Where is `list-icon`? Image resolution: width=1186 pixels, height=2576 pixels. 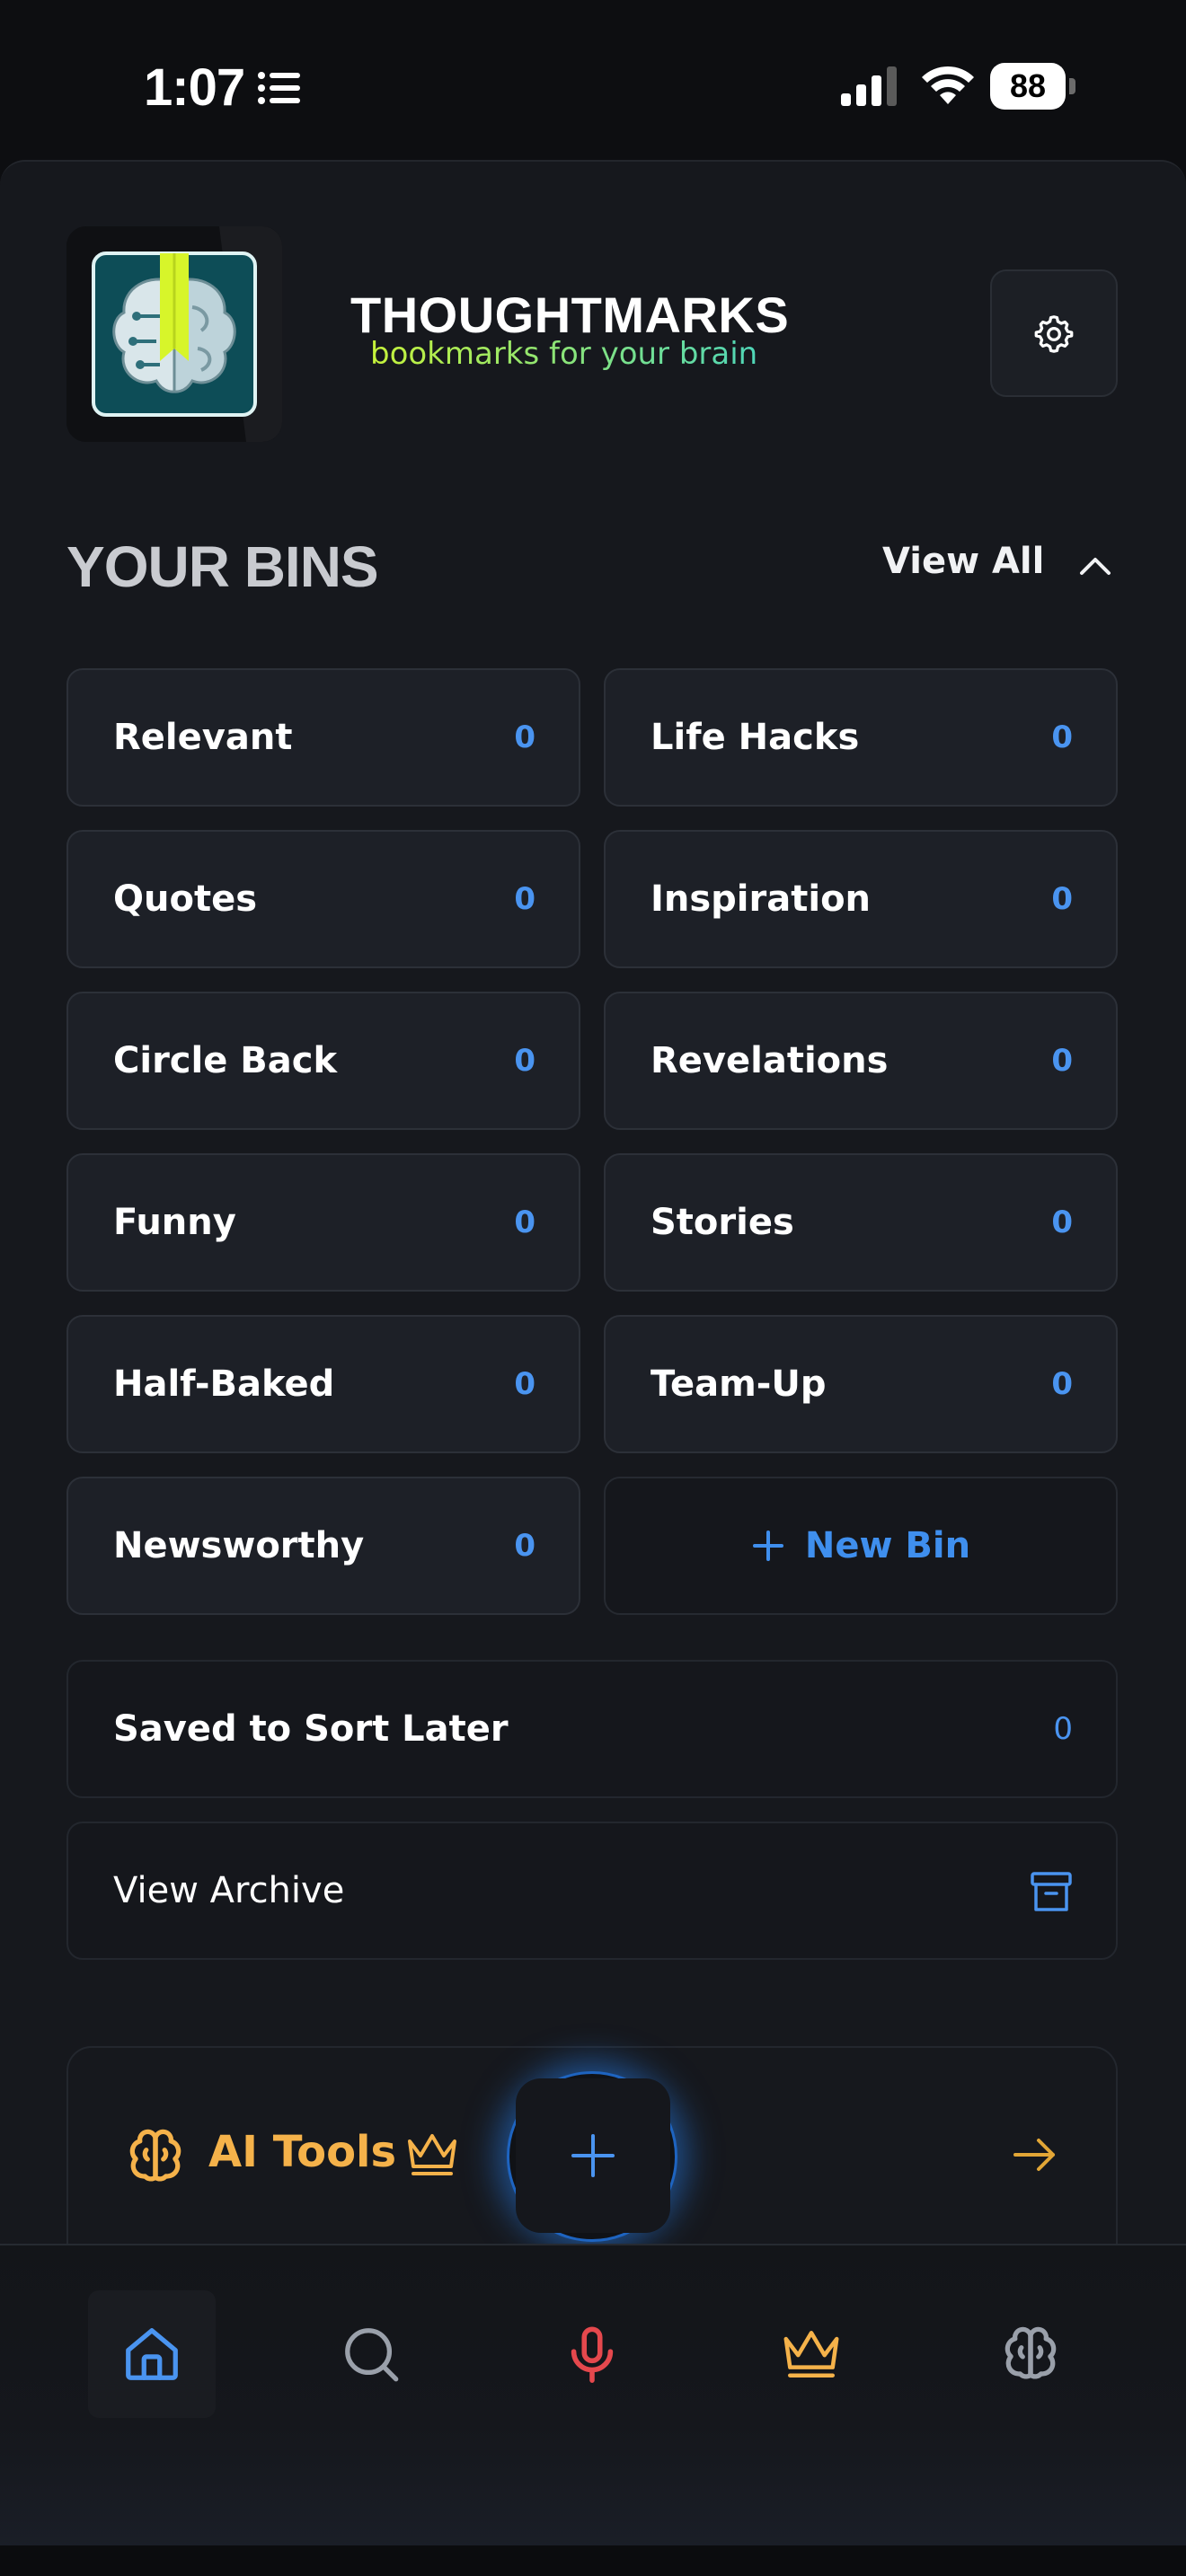 list-icon is located at coordinates (279, 88).